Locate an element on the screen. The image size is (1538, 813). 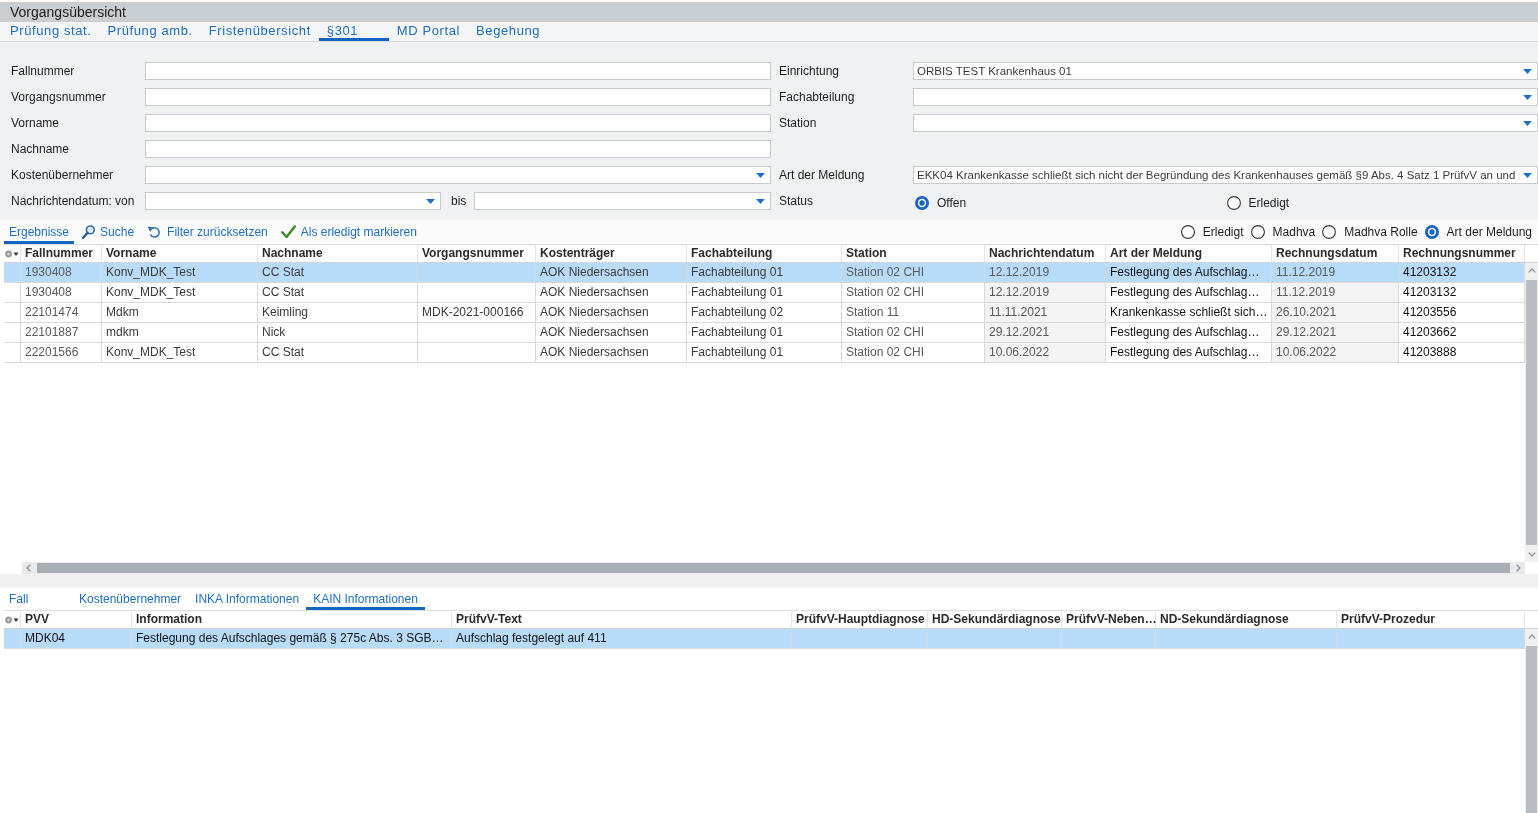
field-label: bis is located at coordinates (459, 201).